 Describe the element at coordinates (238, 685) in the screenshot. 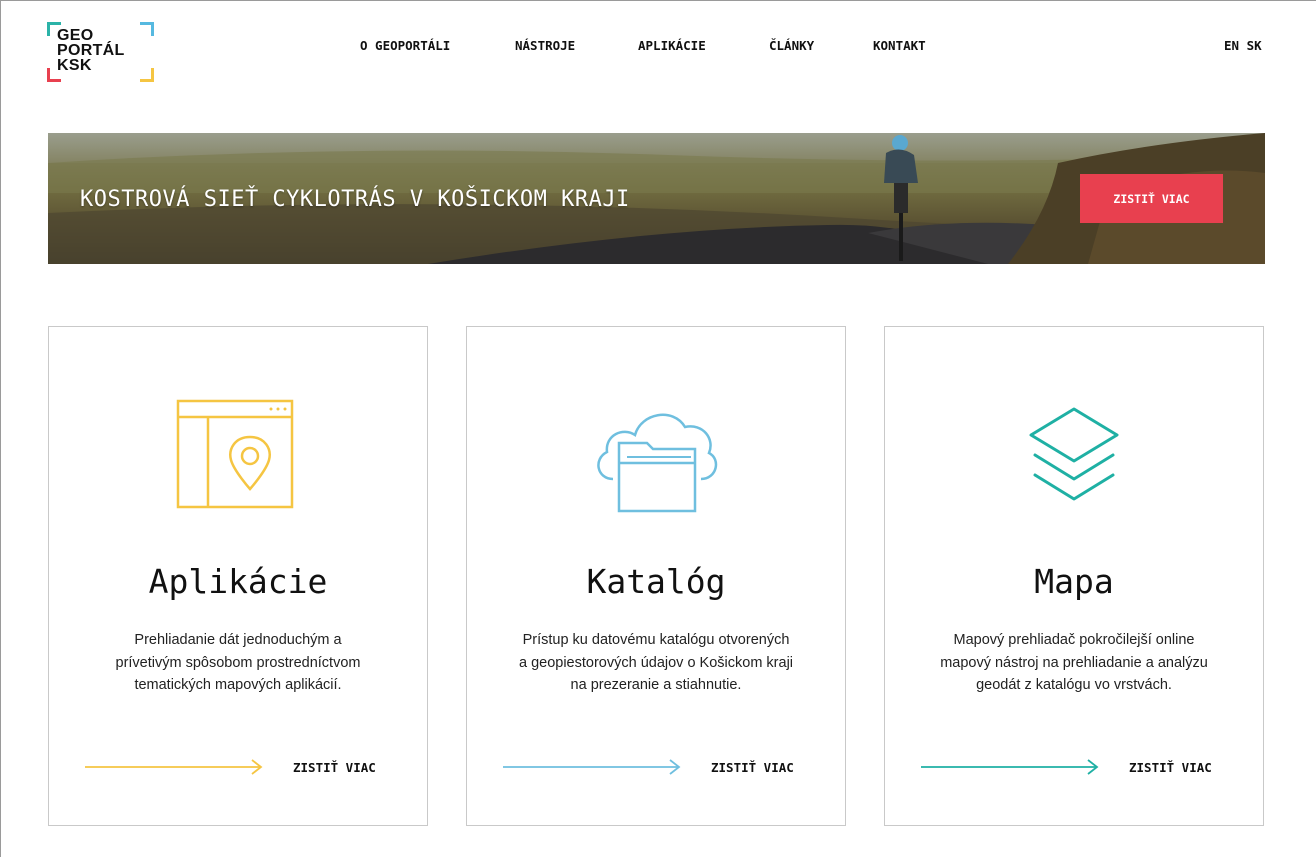

I see `card-description-line: tematických mapových aplikácií.` at that location.